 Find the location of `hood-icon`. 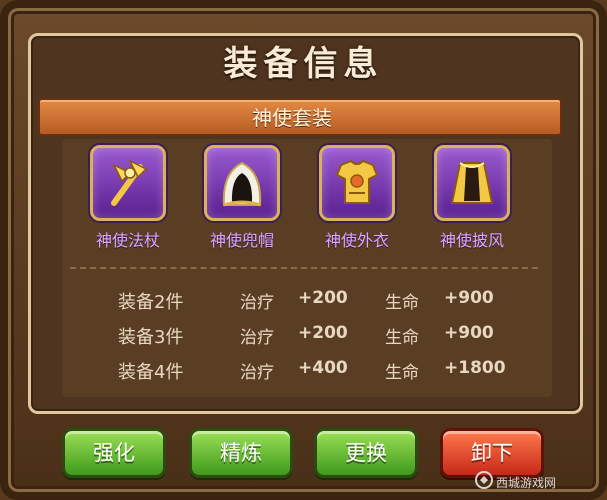

hood-icon is located at coordinates (242, 183).